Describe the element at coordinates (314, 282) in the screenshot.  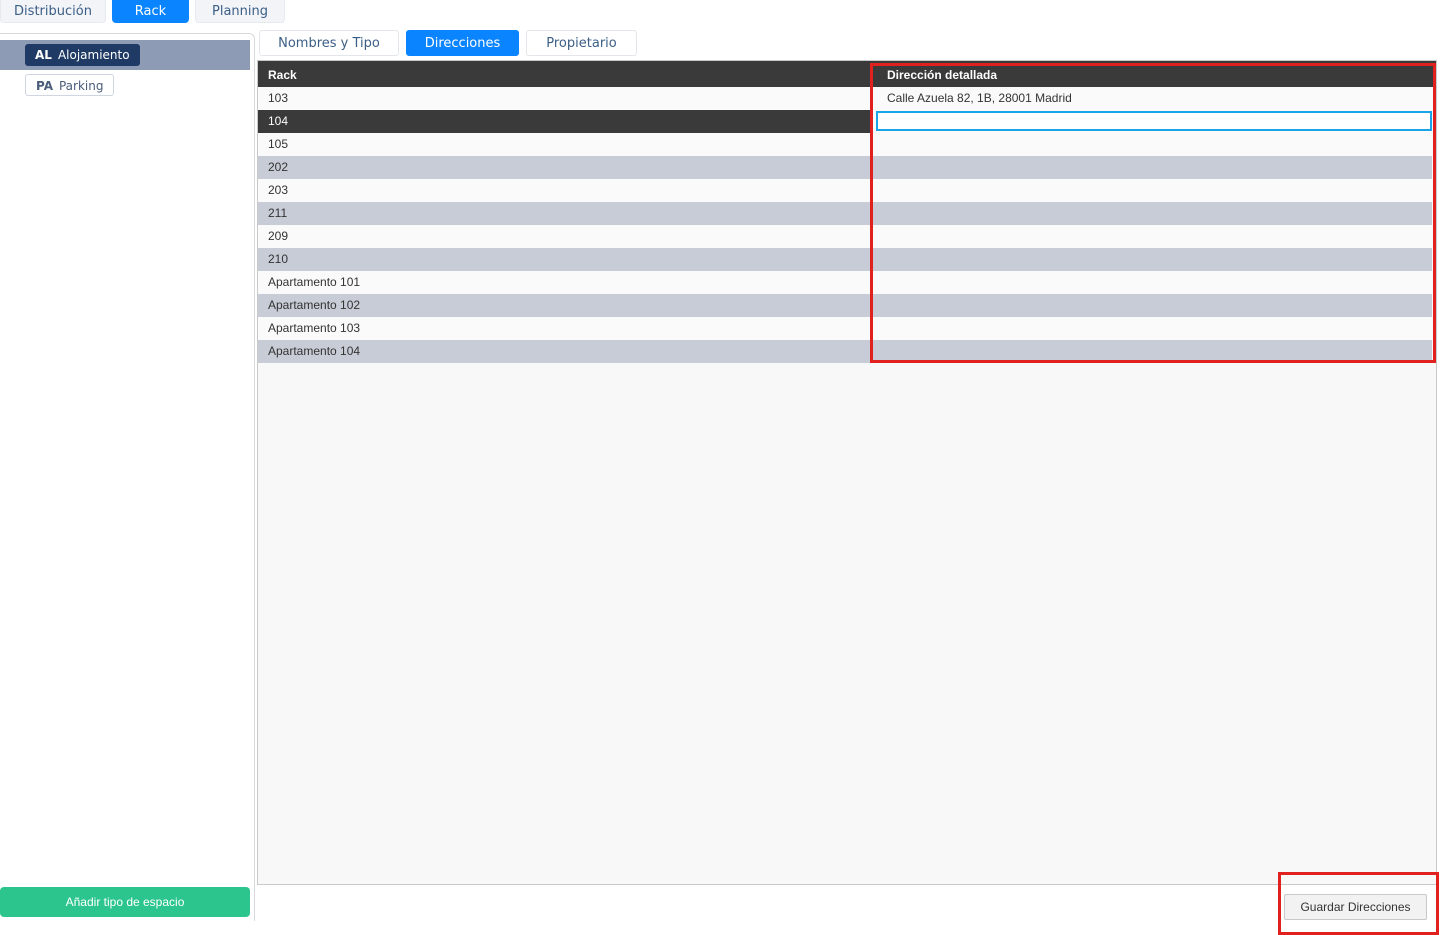
I see `rack-cell: Apartamento 101` at that location.